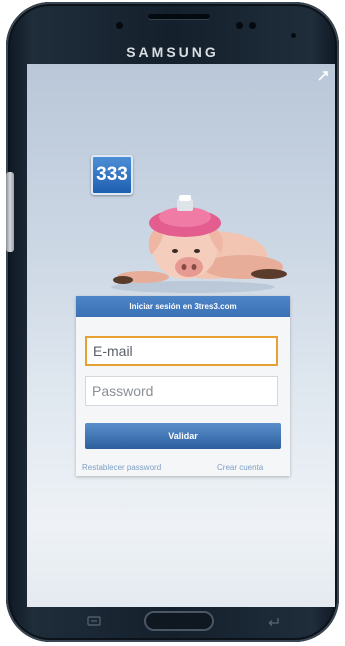 The width and height of the screenshot is (345, 646). I want to click on restore-password-link: Restablecer password, so click(121, 467).